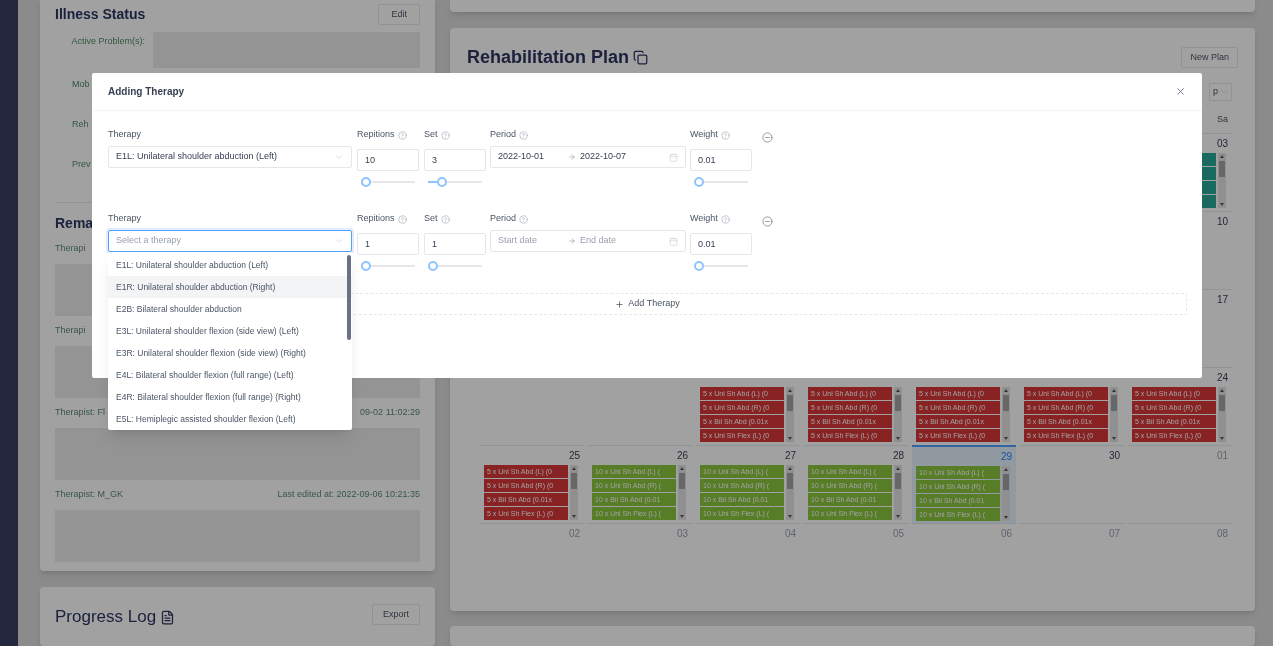 This screenshot has height=646, width=1273. Describe the element at coordinates (704, 135) in the screenshot. I see `field-label: Weight` at that location.